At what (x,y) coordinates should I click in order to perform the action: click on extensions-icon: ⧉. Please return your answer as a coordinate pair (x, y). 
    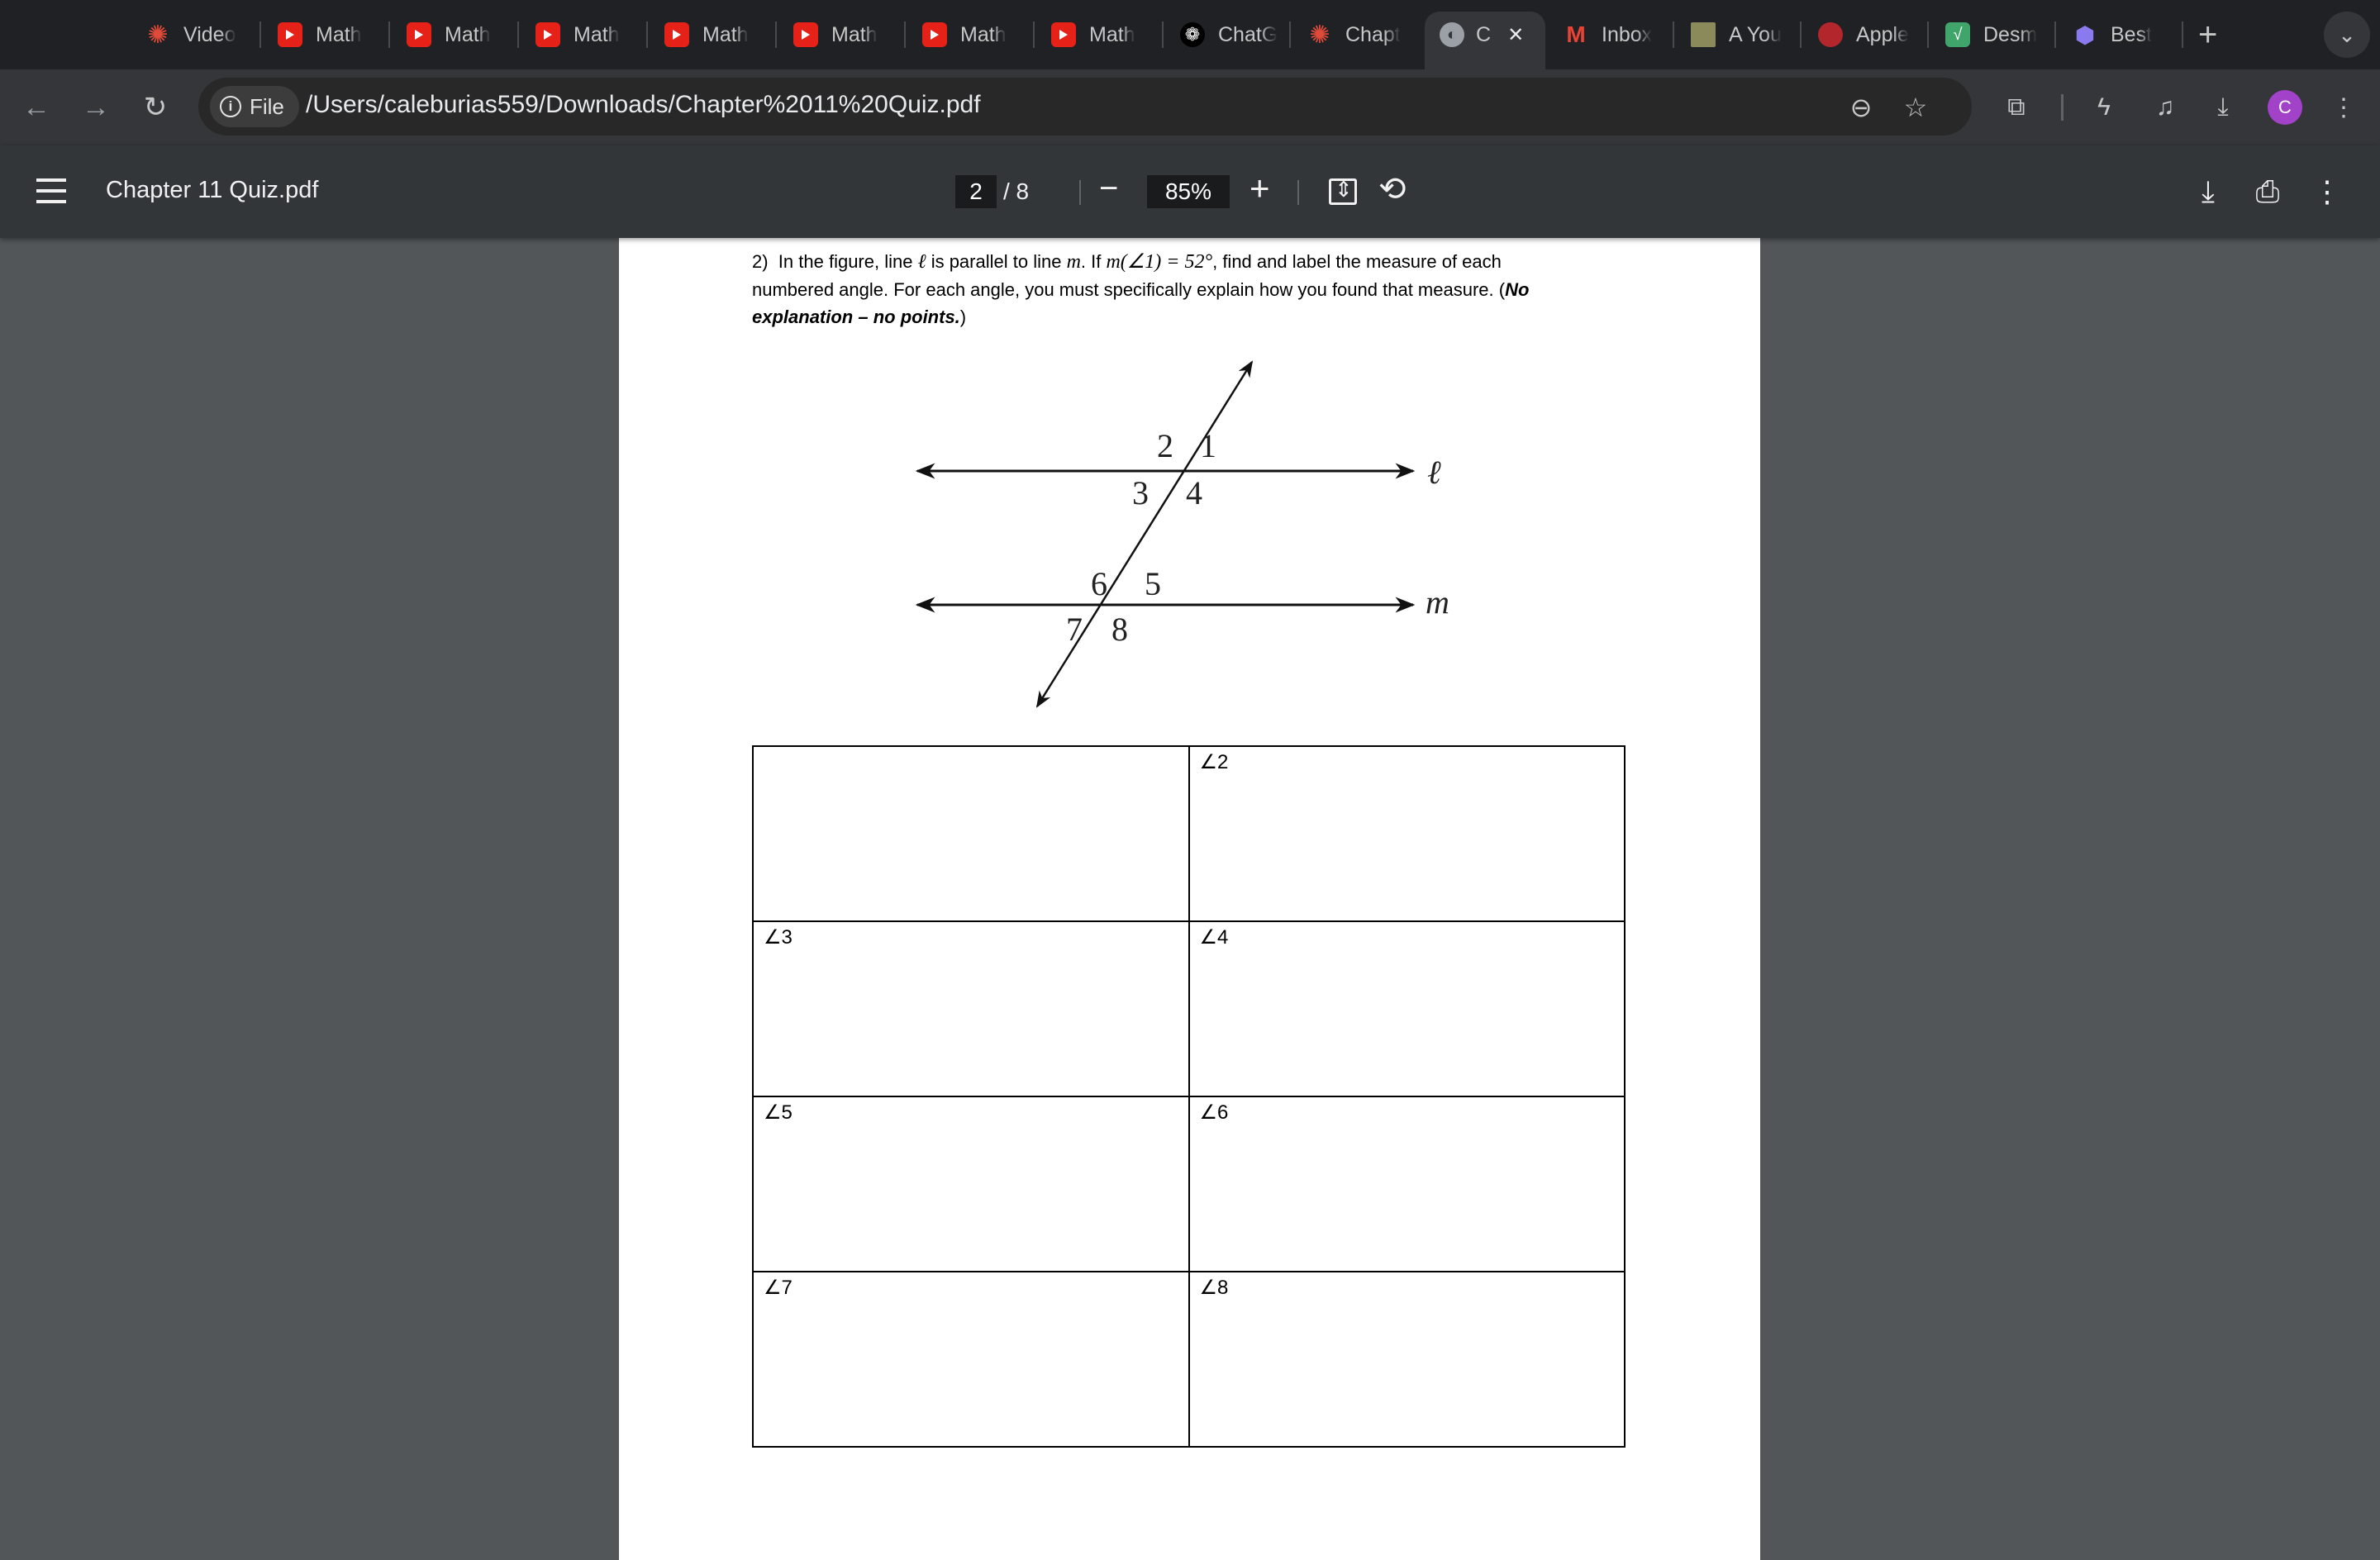
    Looking at the image, I should click on (2016, 107).